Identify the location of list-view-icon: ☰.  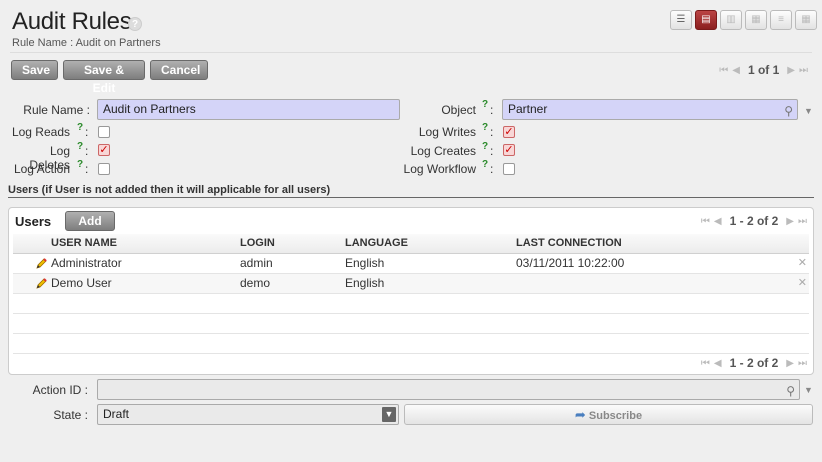
(681, 20).